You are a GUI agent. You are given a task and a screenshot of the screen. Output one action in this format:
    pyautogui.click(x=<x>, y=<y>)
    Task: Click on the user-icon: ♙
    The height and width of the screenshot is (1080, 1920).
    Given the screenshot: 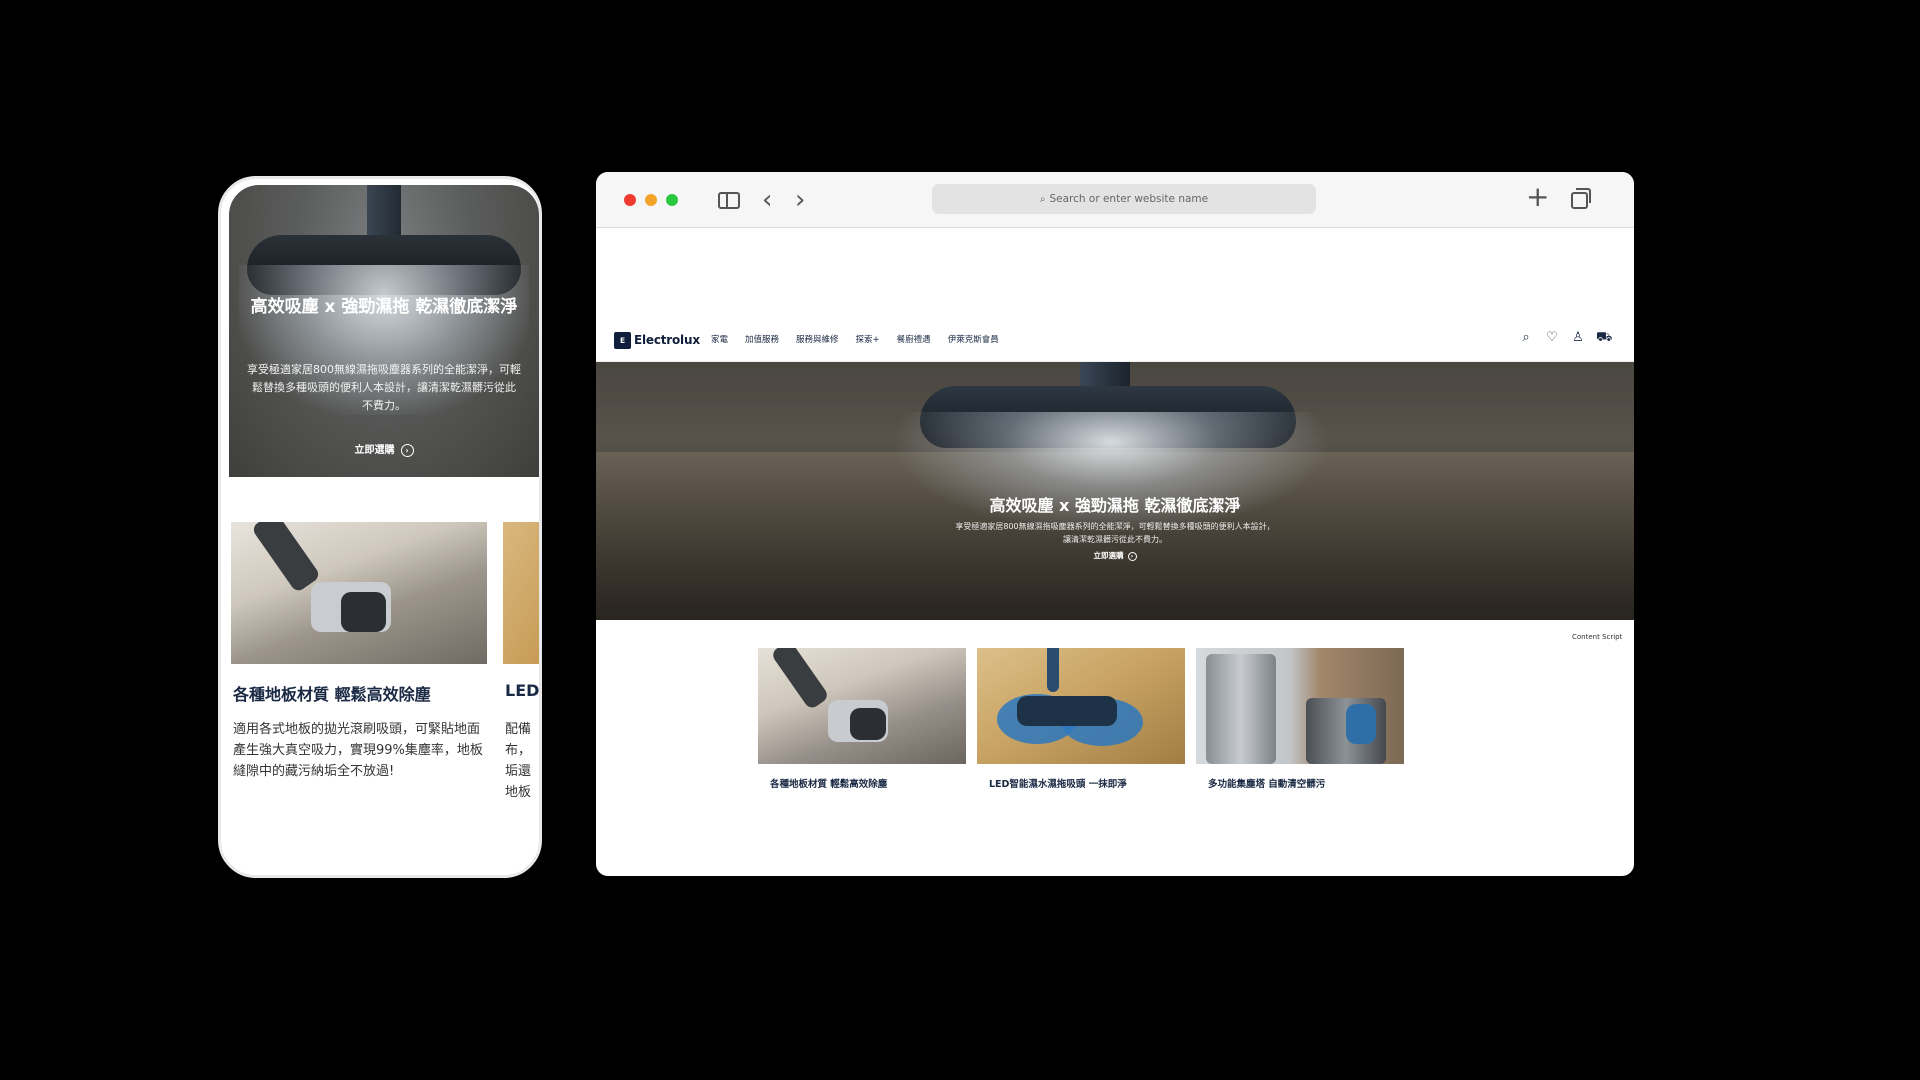 What is the action you would take?
    pyautogui.click(x=1578, y=338)
    